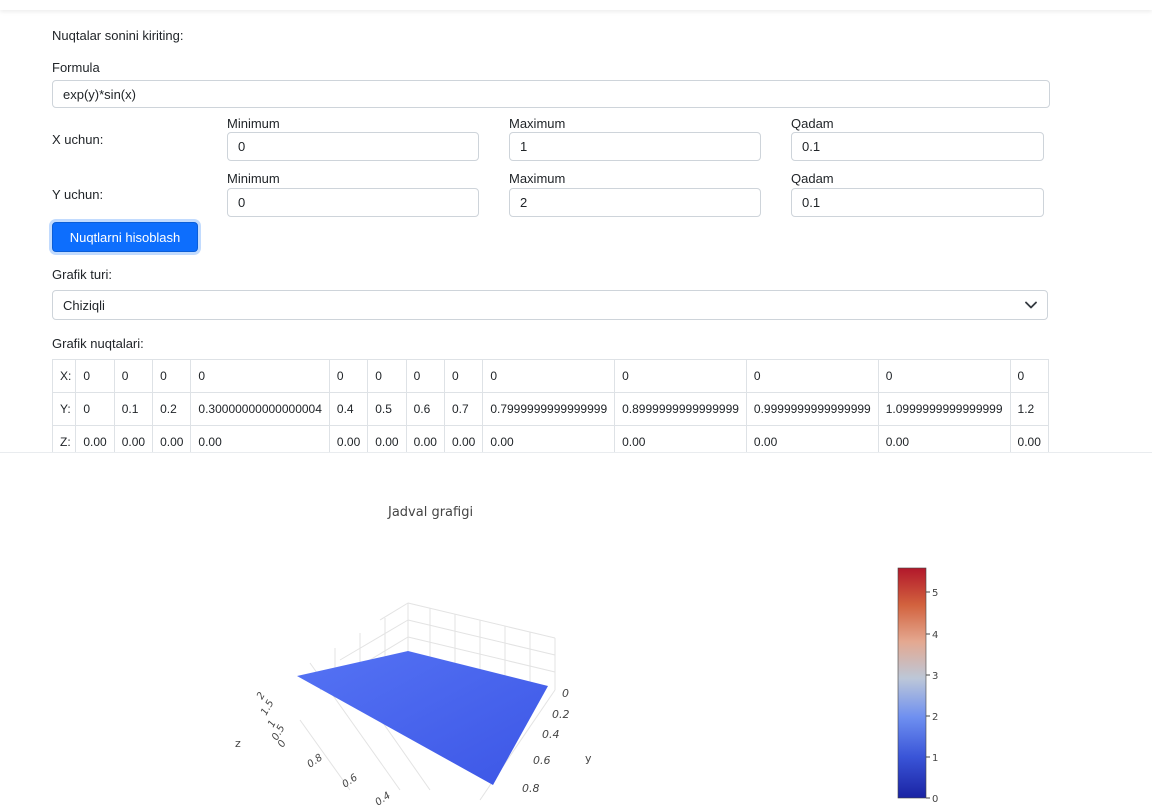 The image size is (1152, 808). I want to click on y-step-label: Qadam, so click(812, 178).